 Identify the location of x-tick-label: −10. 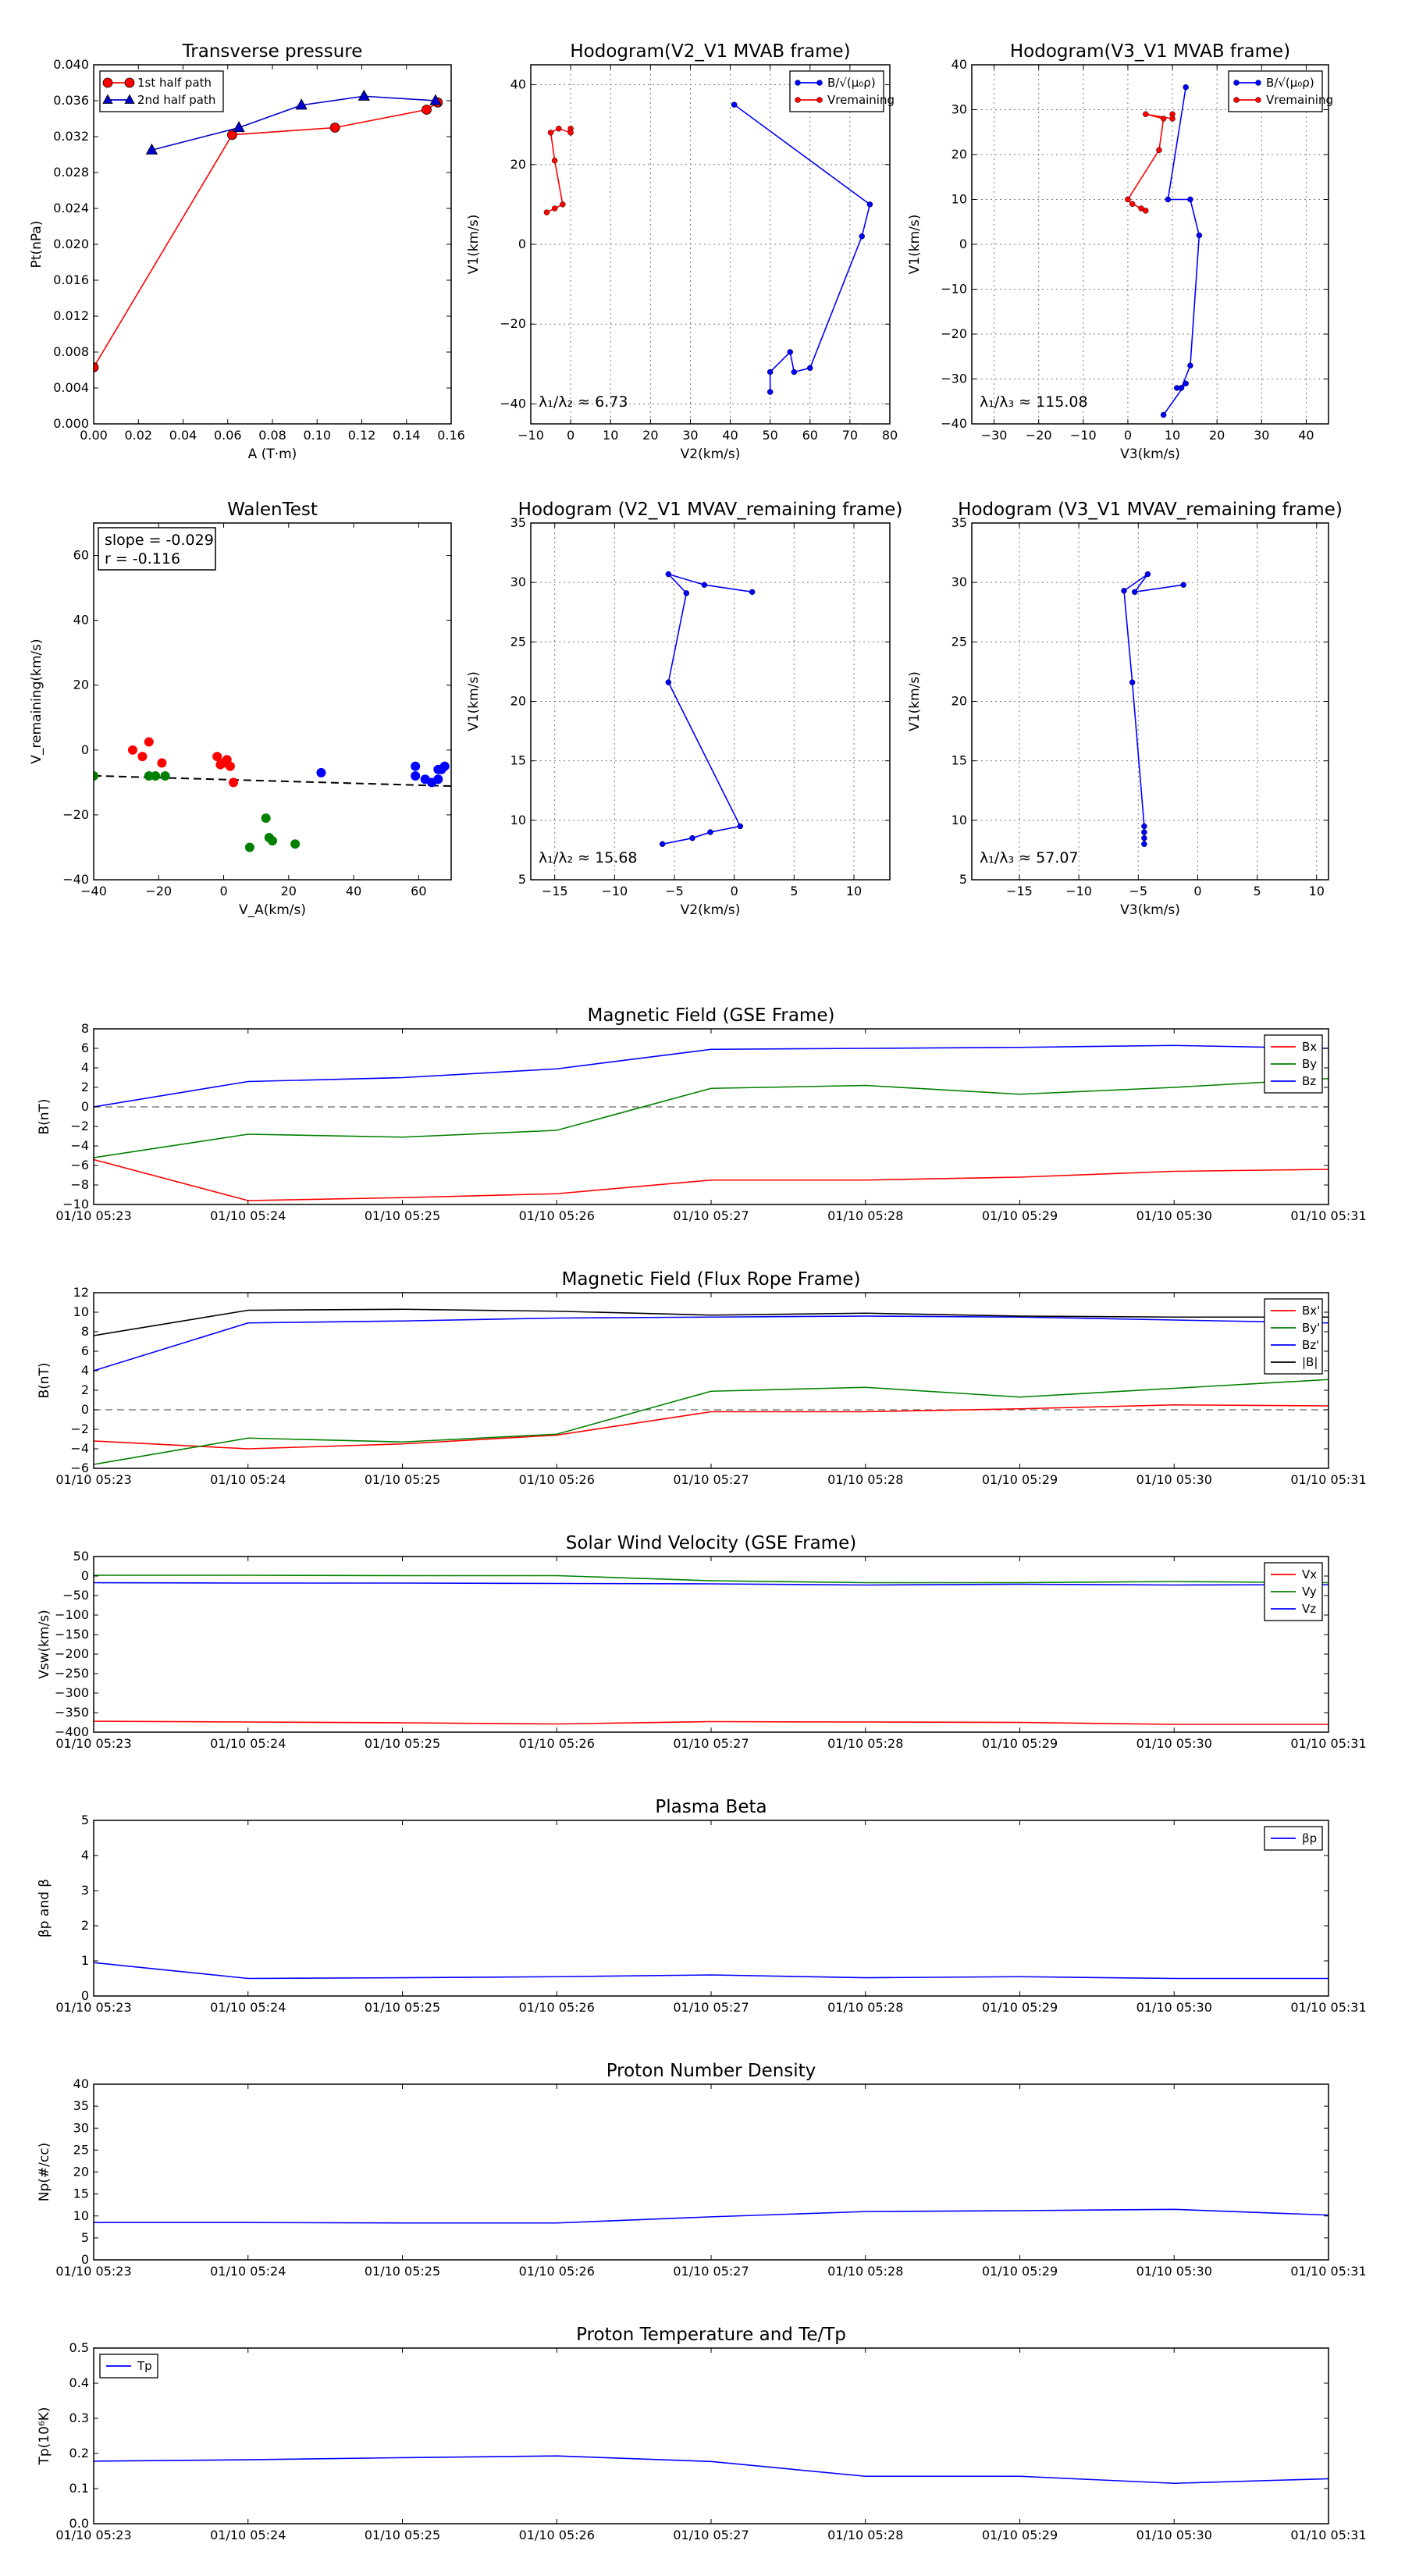
(1079, 891).